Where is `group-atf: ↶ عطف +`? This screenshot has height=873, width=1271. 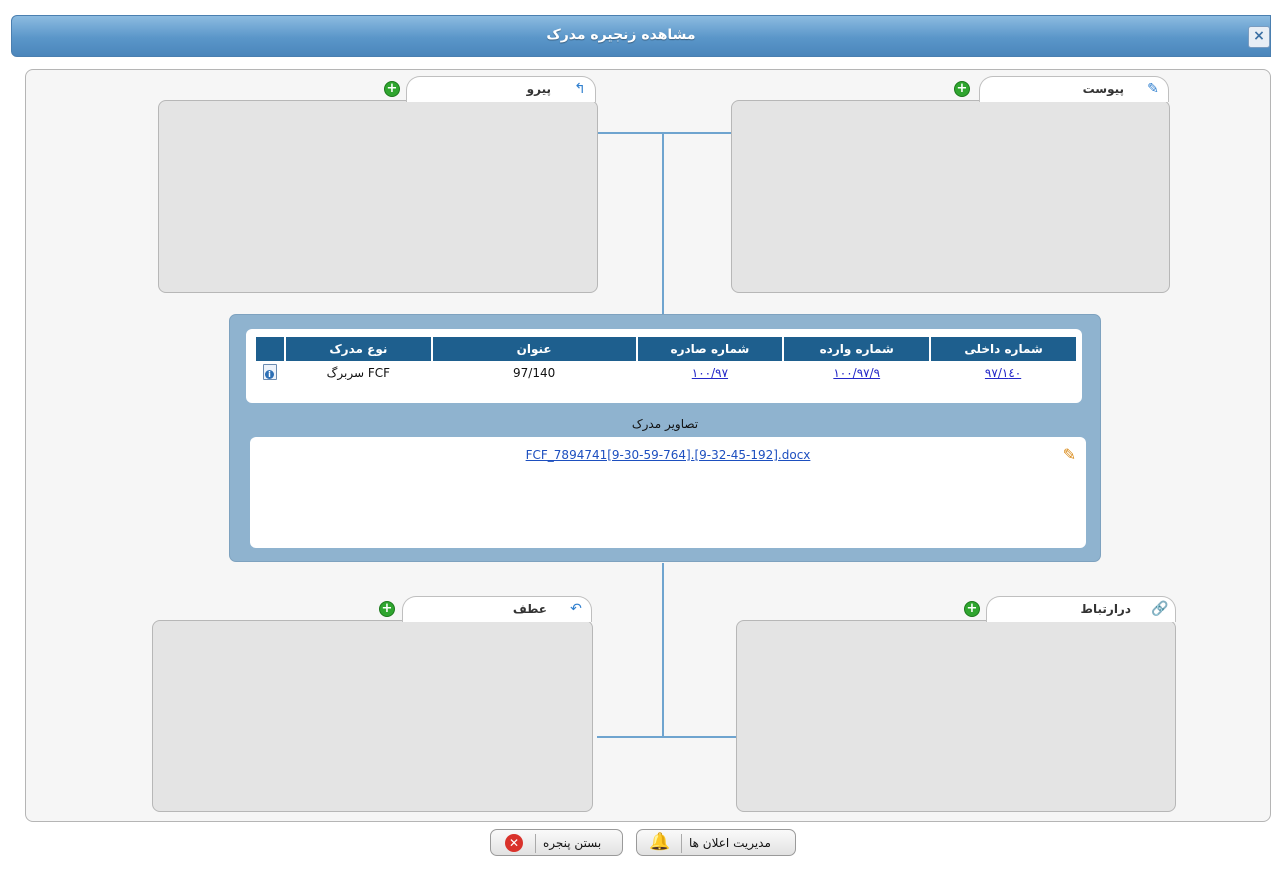 group-atf: ↶ عطف + is located at coordinates (372, 704).